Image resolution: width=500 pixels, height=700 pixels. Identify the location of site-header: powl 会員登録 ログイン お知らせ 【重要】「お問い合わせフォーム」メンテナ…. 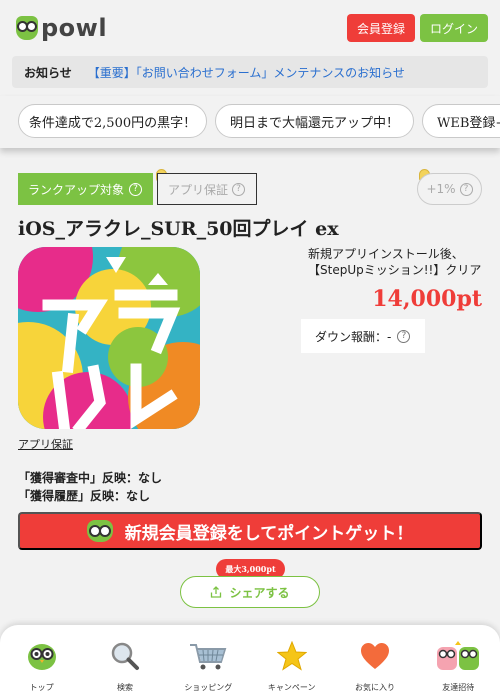
(250, 48).